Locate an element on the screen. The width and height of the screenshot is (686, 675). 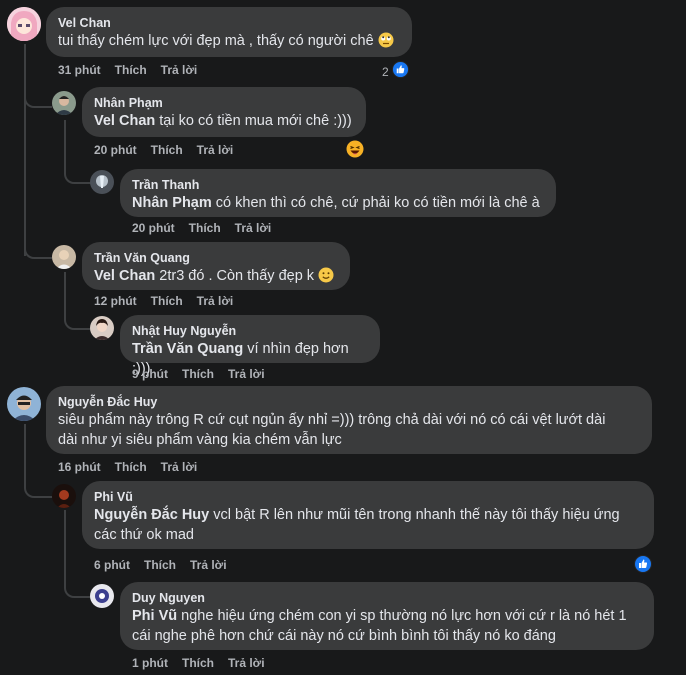
comment-actions: 9 phút Thích Trả lời is located at coordinates (205, 374).